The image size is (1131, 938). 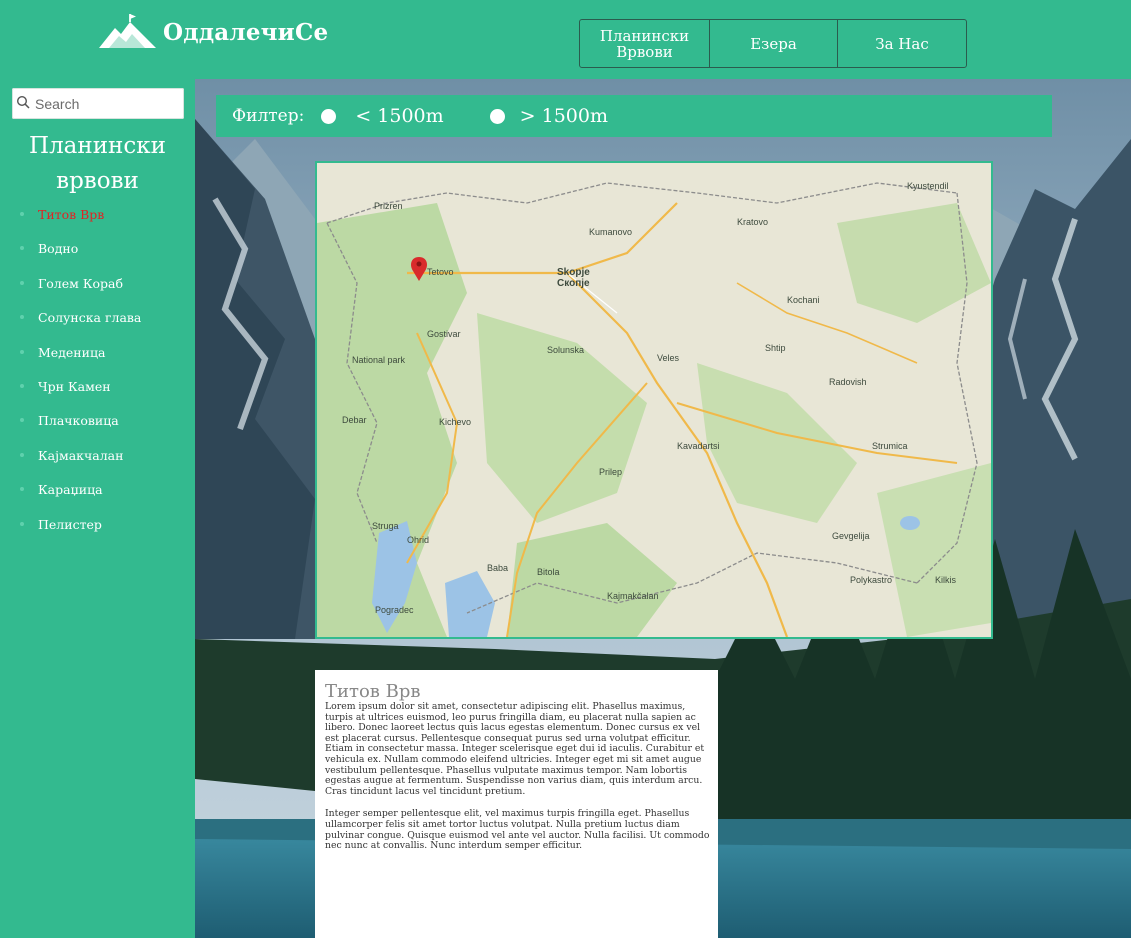 What do you see at coordinates (440, 272) in the screenshot?
I see `svg-text: Tetovo` at bounding box center [440, 272].